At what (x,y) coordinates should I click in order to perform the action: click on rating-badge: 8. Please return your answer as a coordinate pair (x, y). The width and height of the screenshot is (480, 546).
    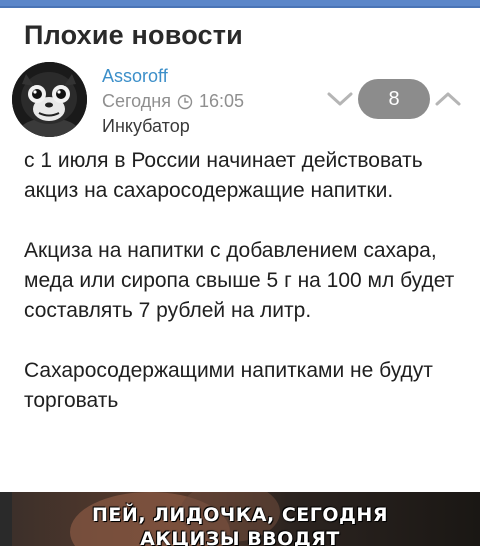
    Looking at the image, I should click on (394, 99).